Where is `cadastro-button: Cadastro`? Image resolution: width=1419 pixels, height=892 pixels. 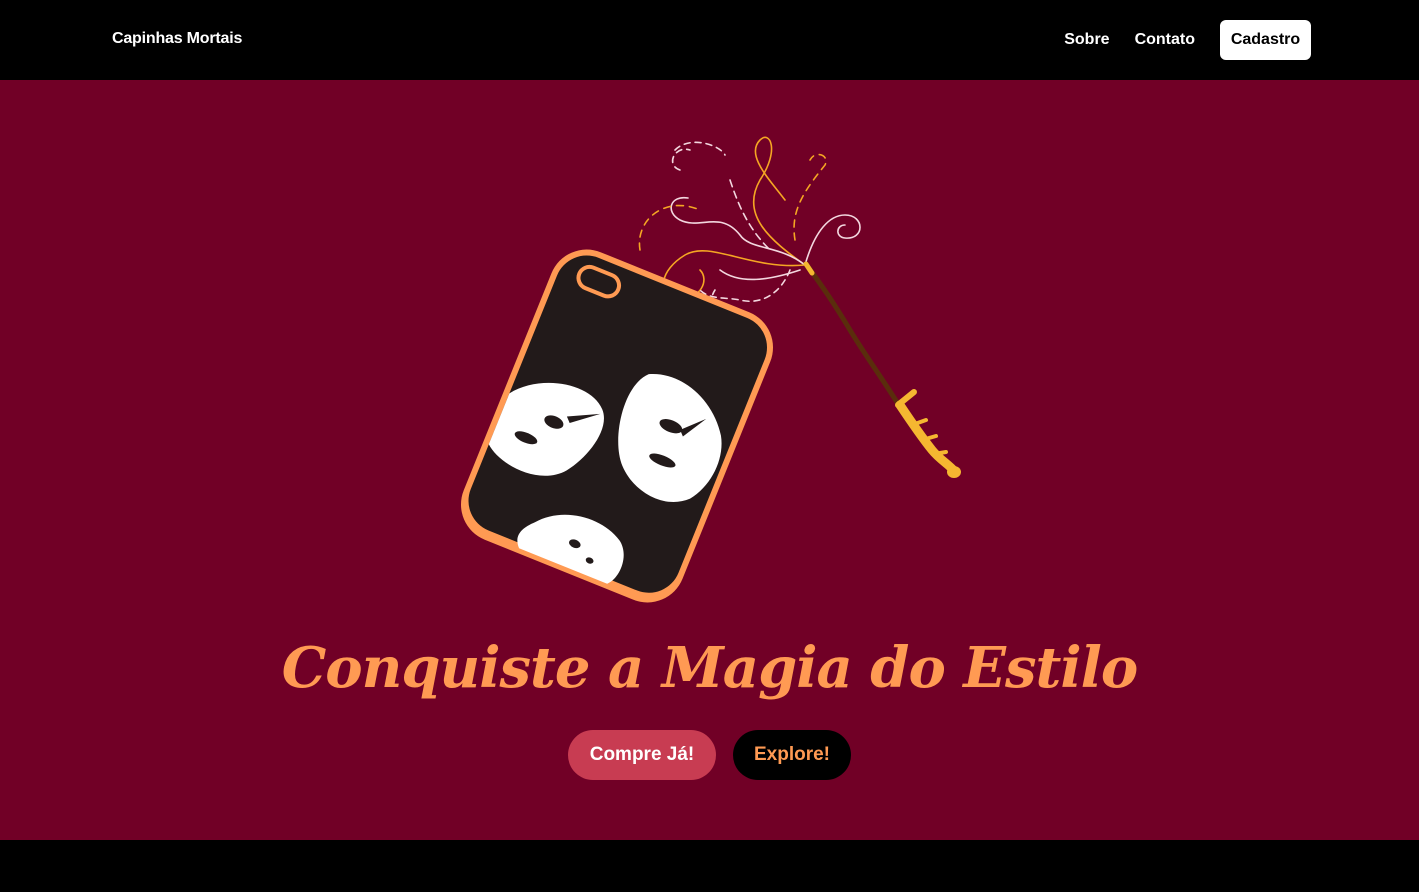 cadastro-button: Cadastro is located at coordinates (1265, 40).